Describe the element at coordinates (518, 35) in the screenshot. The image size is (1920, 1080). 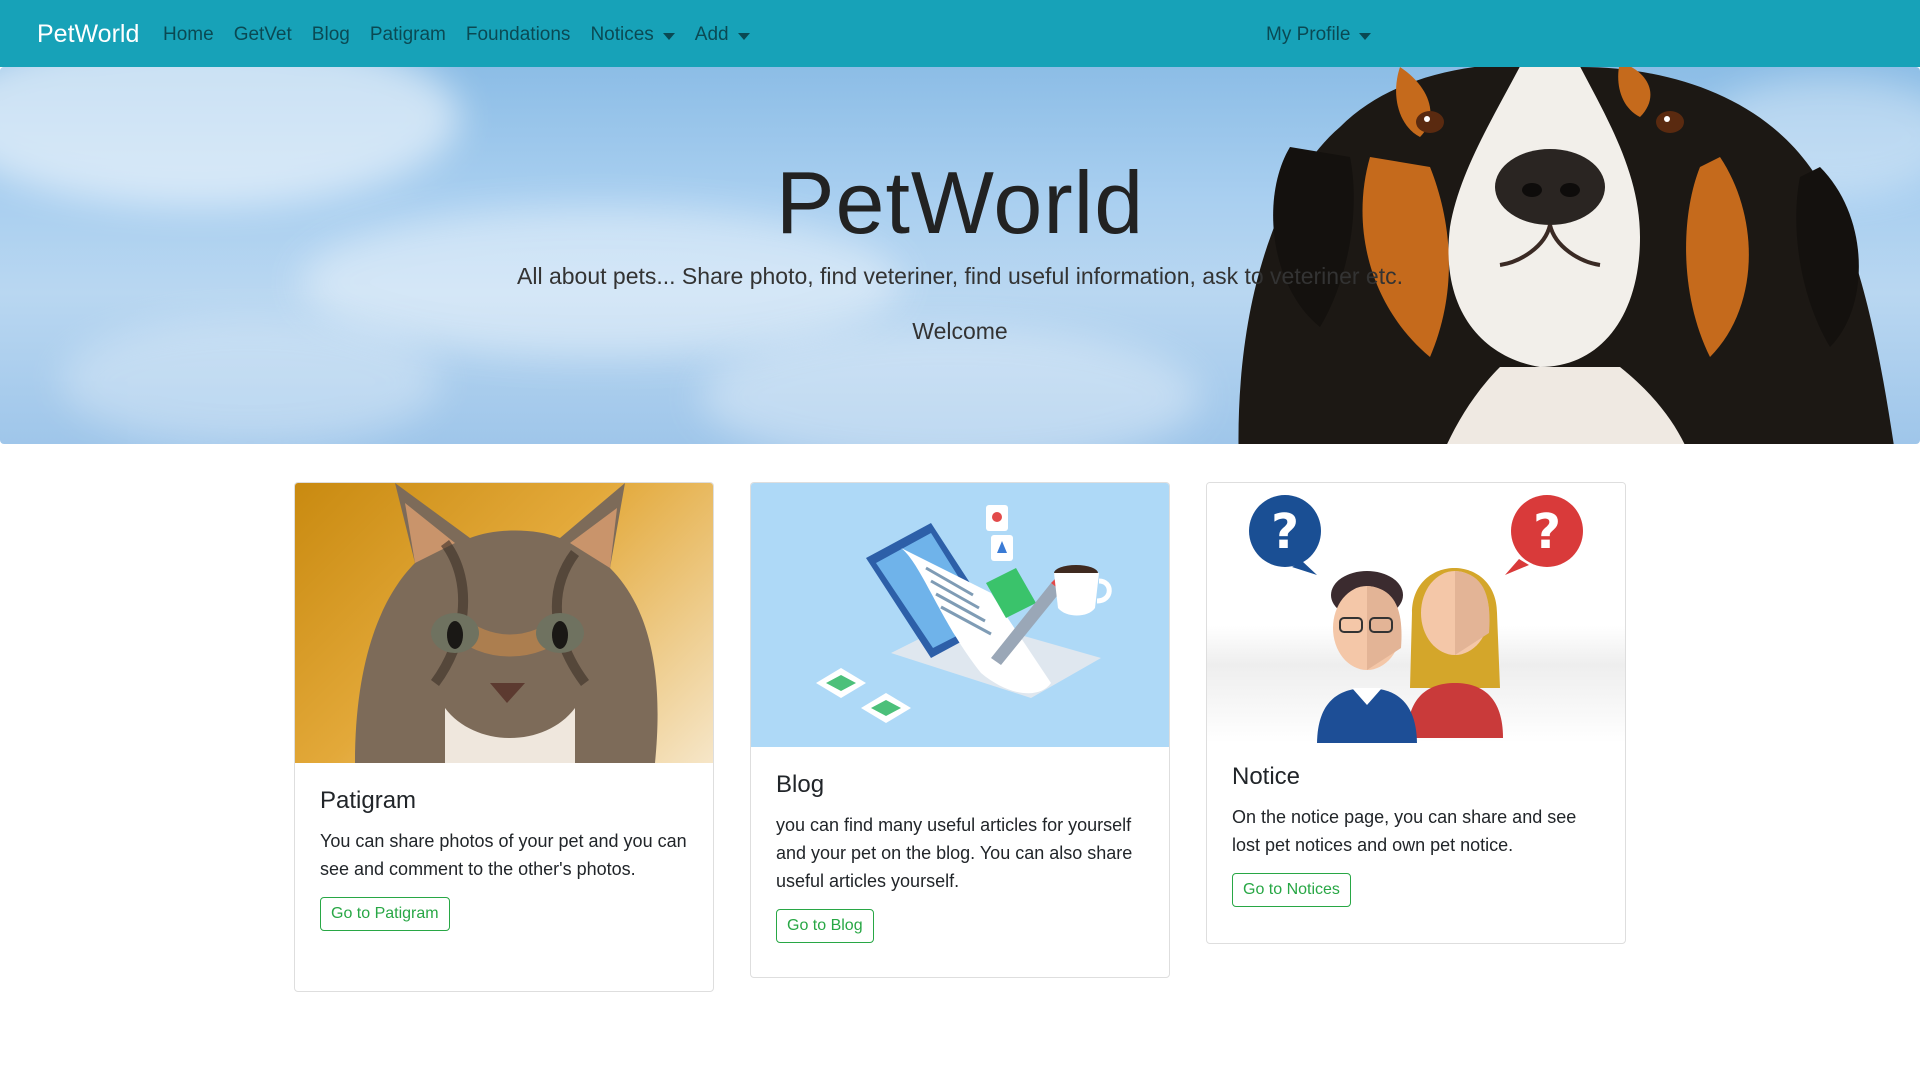
I see `nav-foundations: Foundations` at that location.